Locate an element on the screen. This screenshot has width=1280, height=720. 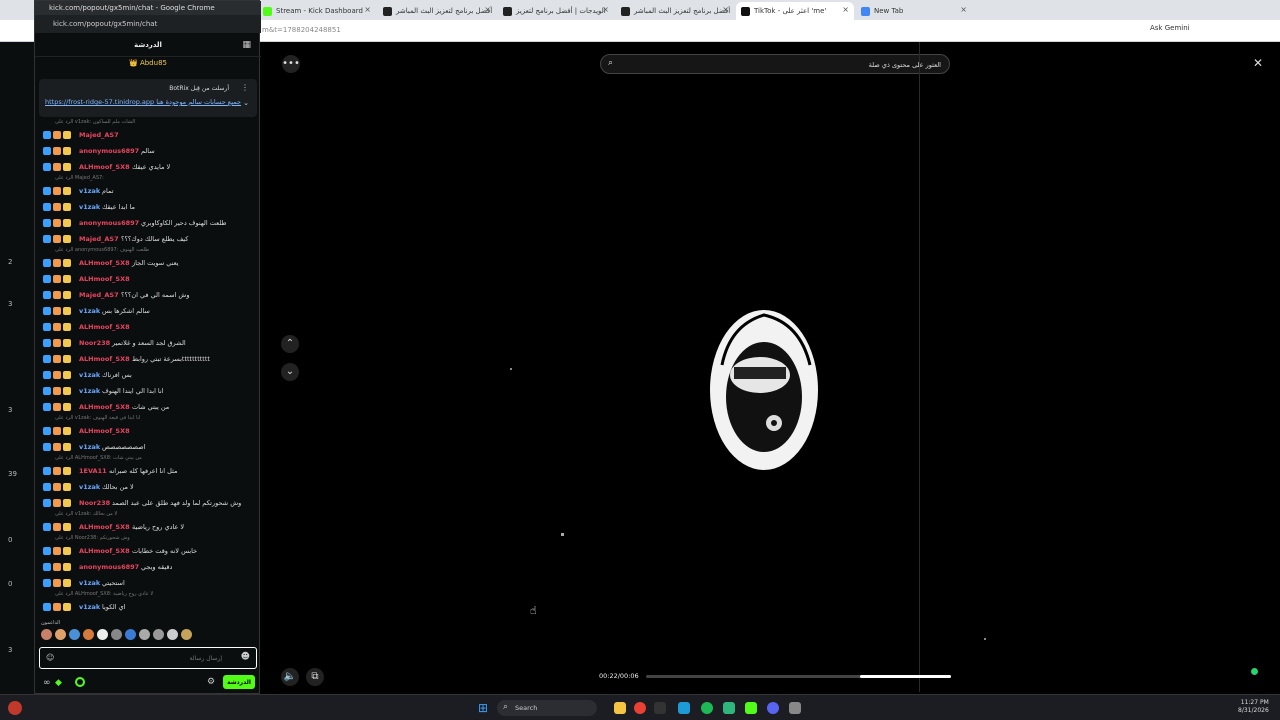
address-url: m&t=1788204248851 is located at coordinates (301, 30).